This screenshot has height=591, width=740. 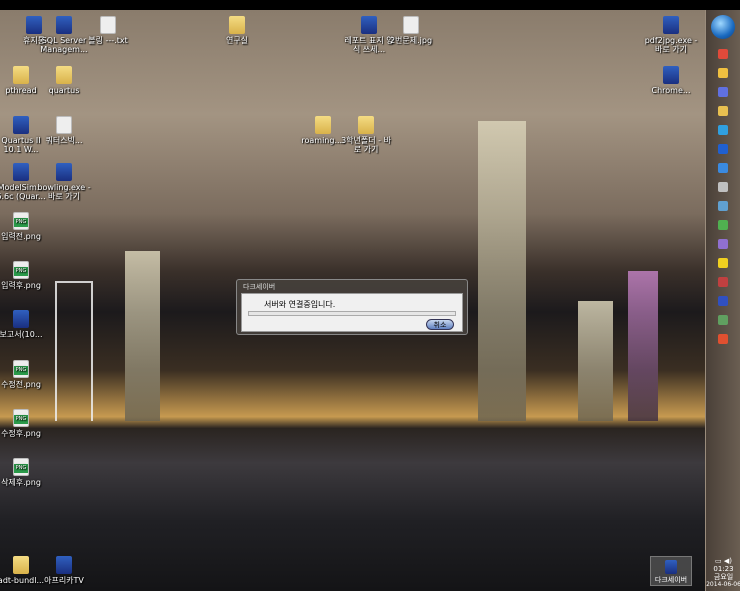 What do you see at coordinates (108, 40) in the screenshot?
I see `desktop-icon-label: 볼링 ---.txt` at bounding box center [108, 40].